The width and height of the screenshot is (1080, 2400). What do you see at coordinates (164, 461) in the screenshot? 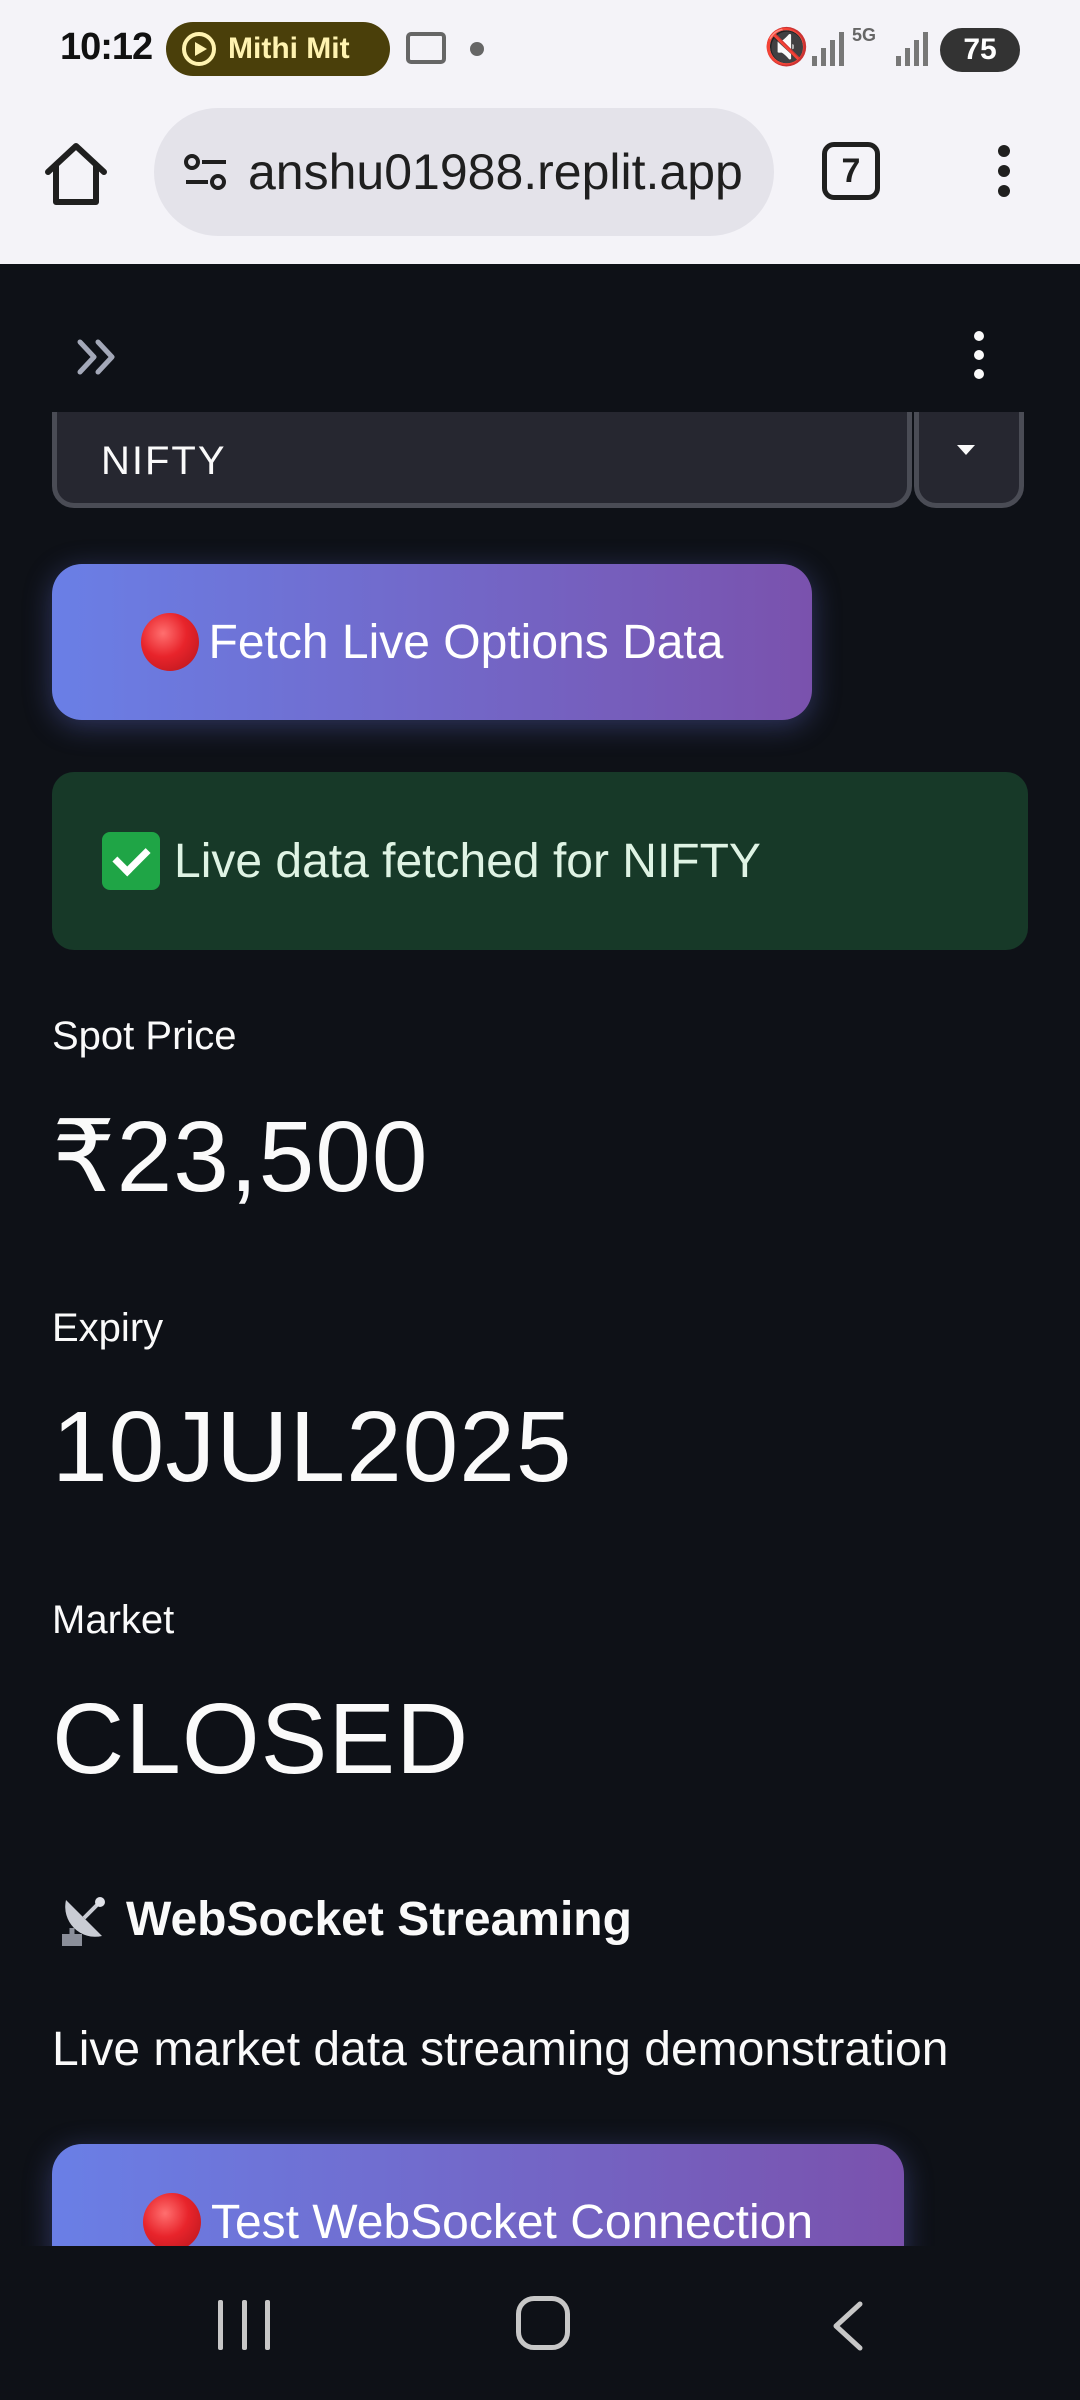
I see `symbol-select-value: NIFTY` at bounding box center [164, 461].